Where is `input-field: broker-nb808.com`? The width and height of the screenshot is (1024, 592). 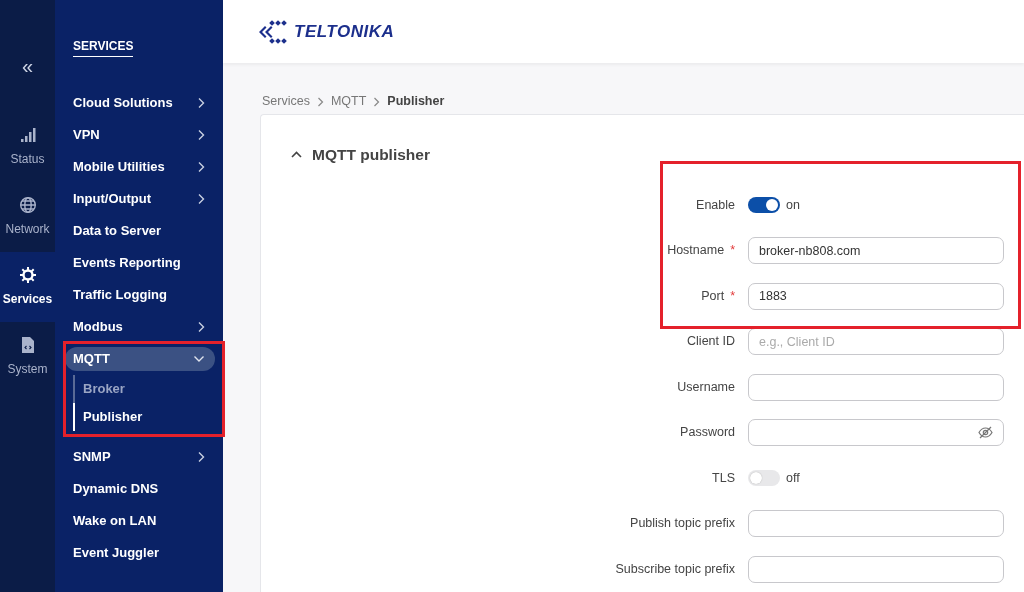
input-field: broker-nb808.com is located at coordinates (876, 251).